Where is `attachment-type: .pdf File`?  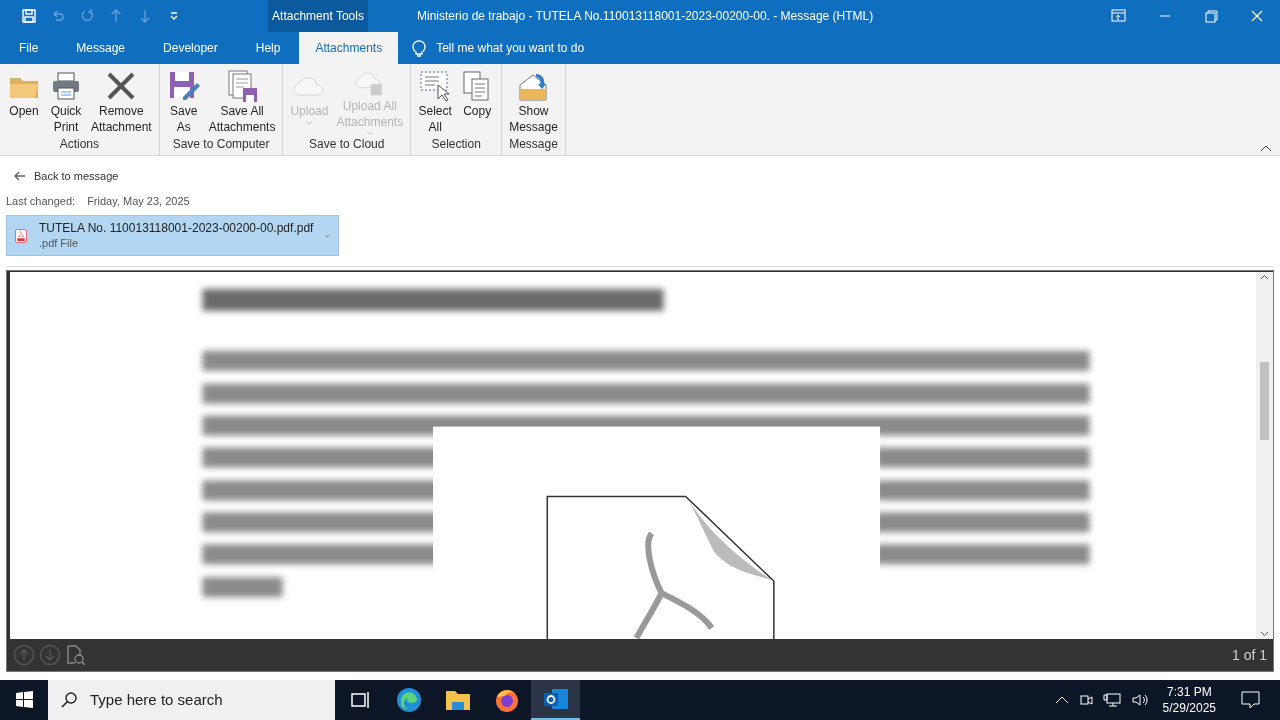 attachment-type: .pdf File is located at coordinates (58, 243).